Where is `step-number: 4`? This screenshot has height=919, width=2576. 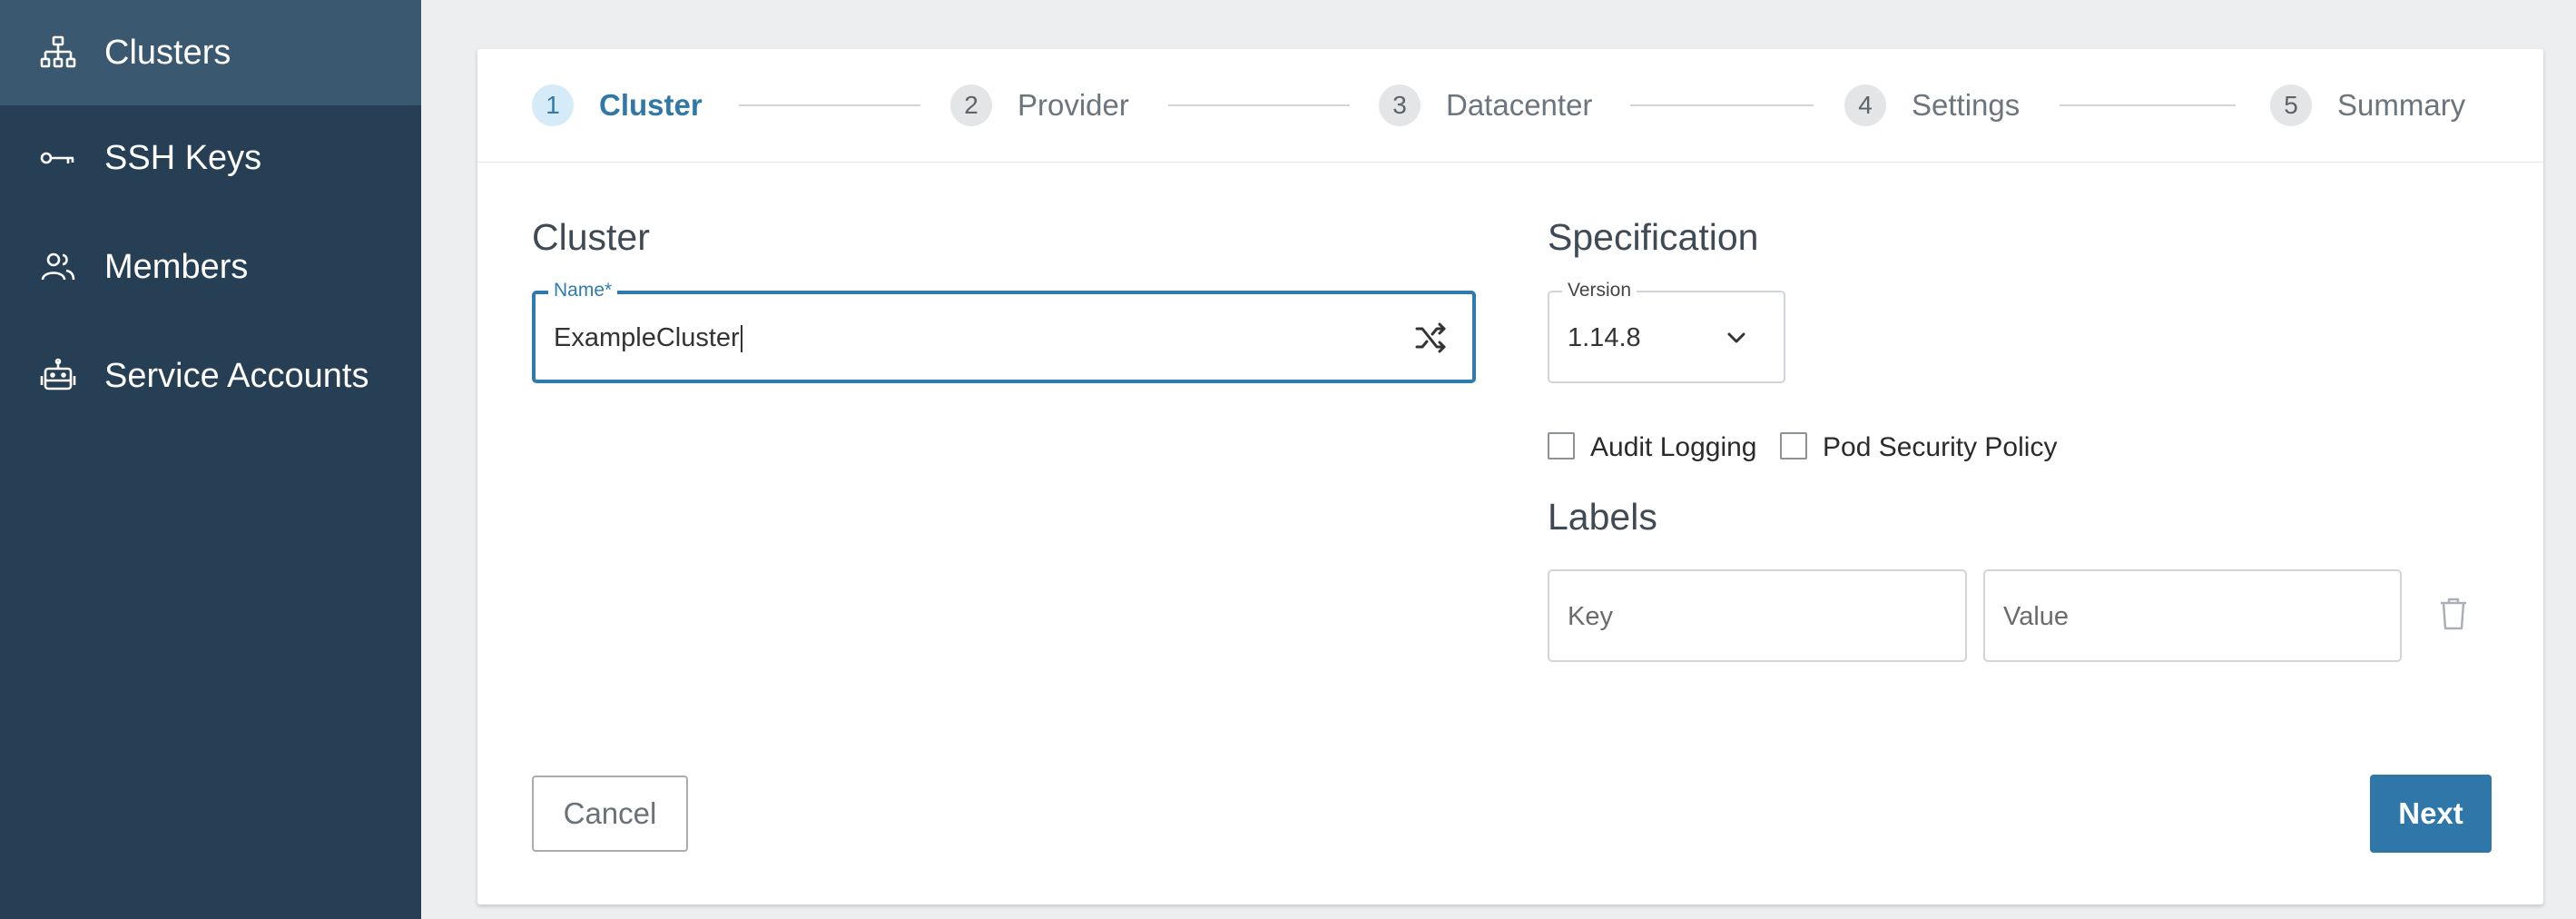
step-number: 4 is located at coordinates (1865, 105).